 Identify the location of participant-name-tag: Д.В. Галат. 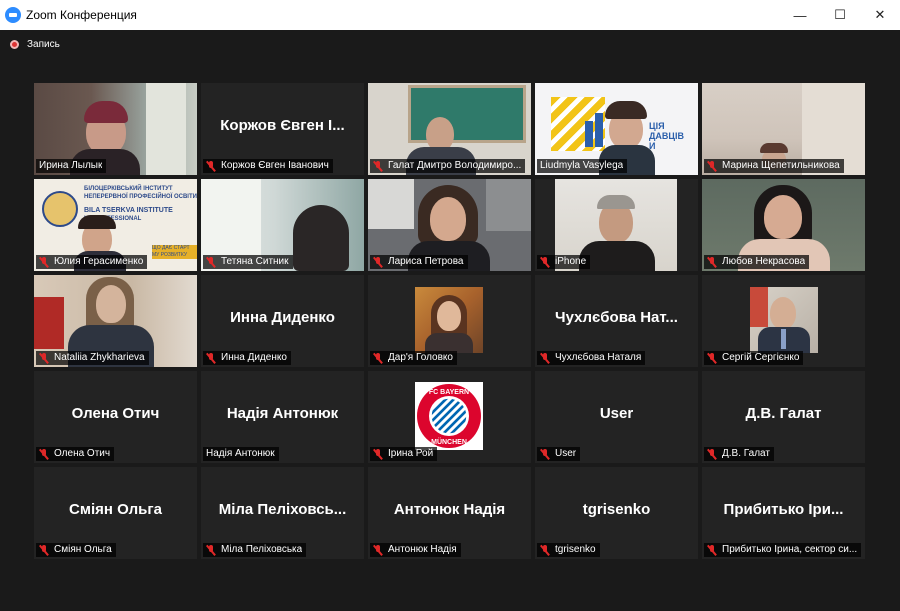
(739, 454).